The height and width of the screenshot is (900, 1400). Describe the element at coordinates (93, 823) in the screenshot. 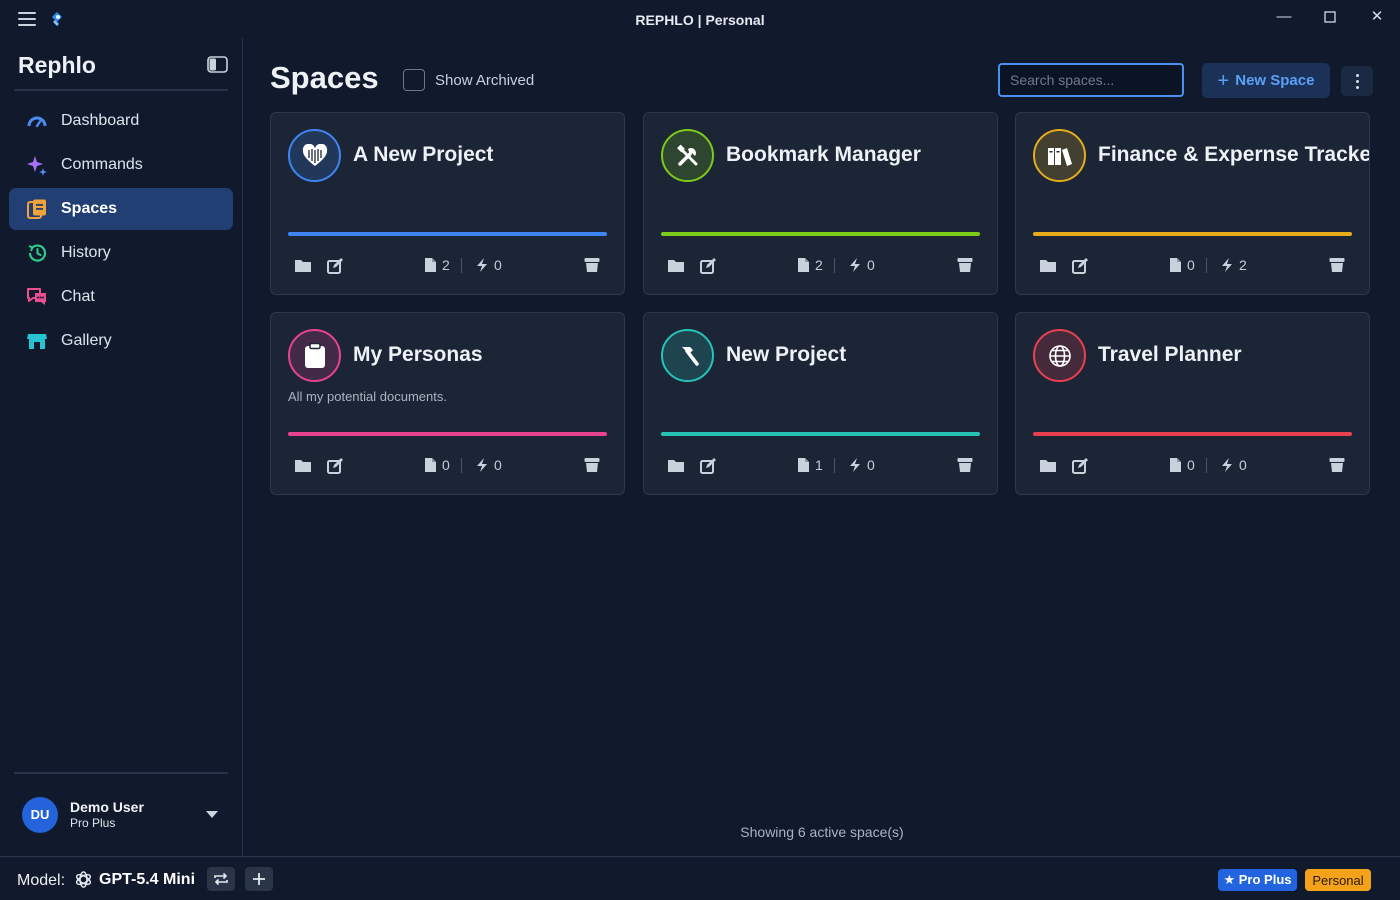

I see `user-plan: Pro Plus` at that location.